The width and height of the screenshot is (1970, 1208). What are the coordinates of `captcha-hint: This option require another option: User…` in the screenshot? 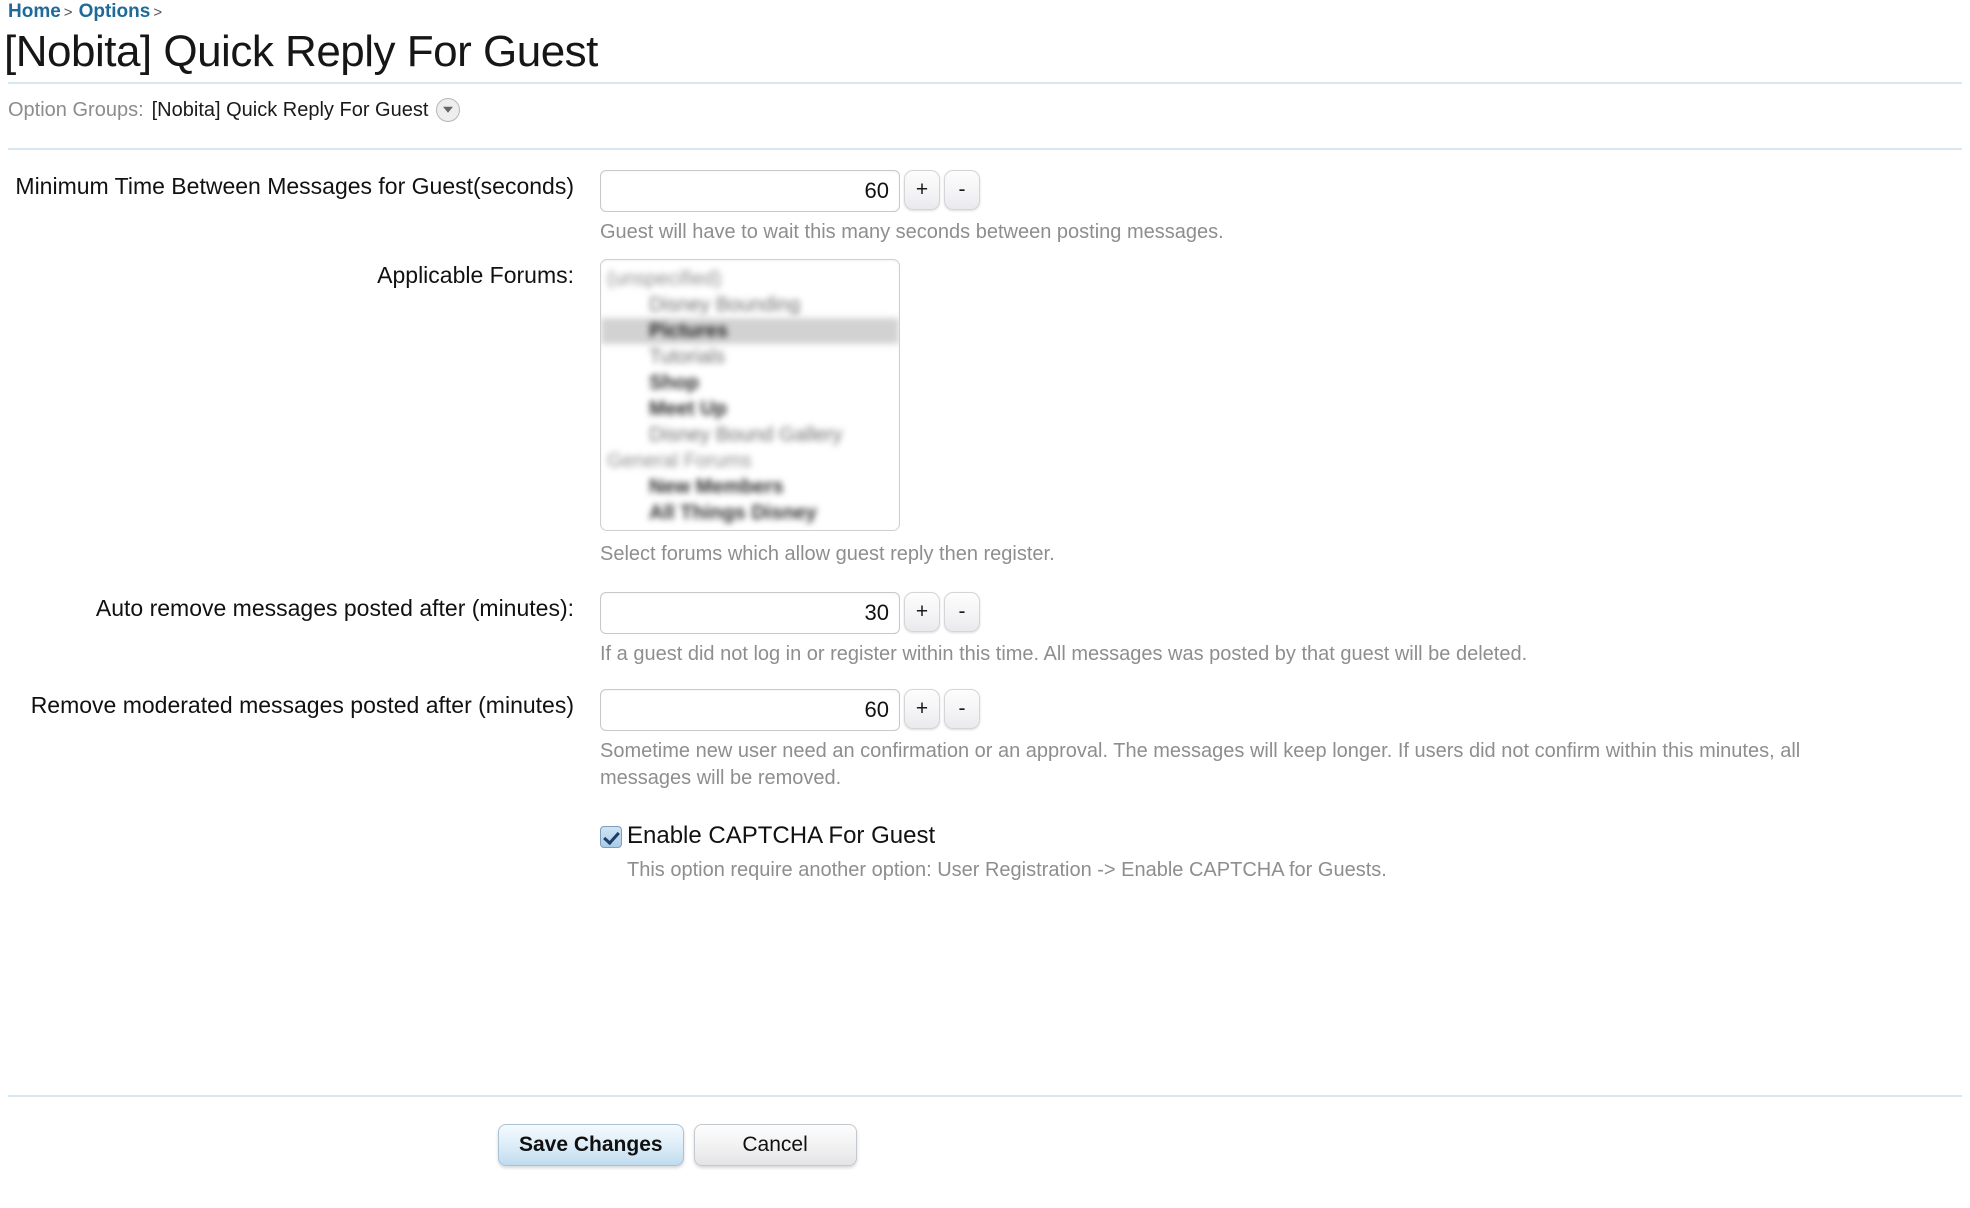 It's located at (1007, 870).